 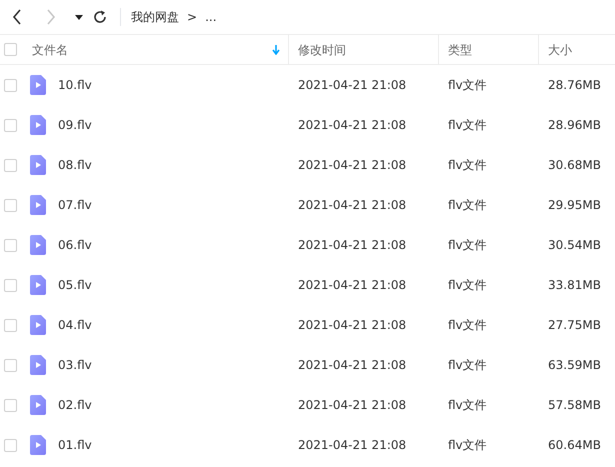 What do you see at coordinates (50, 49) in the screenshot?
I see `column-header: 文件名` at bounding box center [50, 49].